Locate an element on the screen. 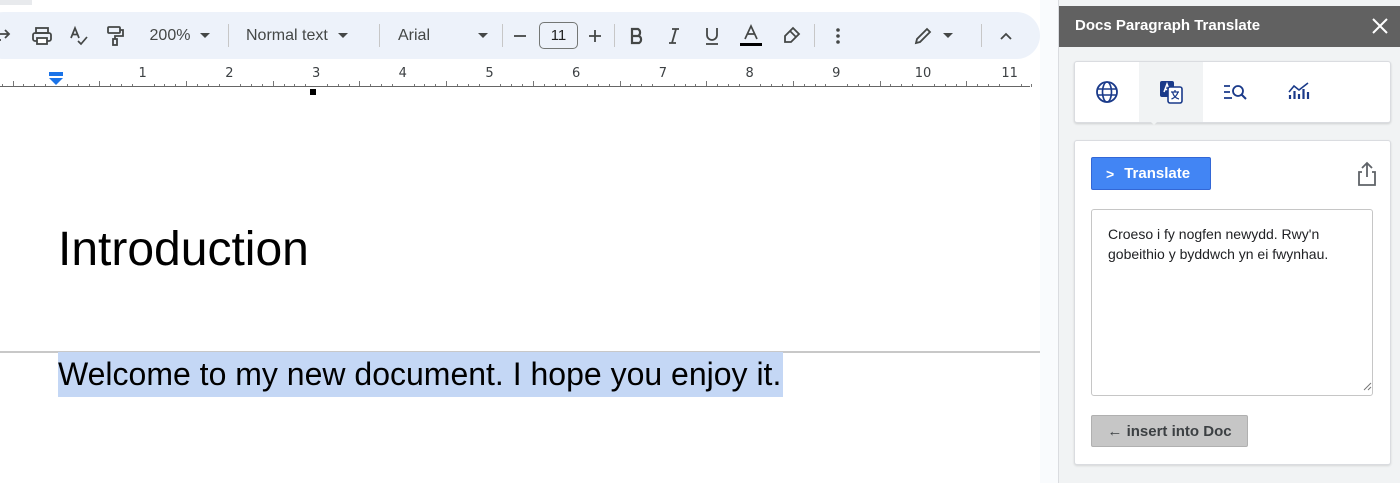 The height and width of the screenshot is (483, 1400). bold-button is located at coordinates (637, 35).